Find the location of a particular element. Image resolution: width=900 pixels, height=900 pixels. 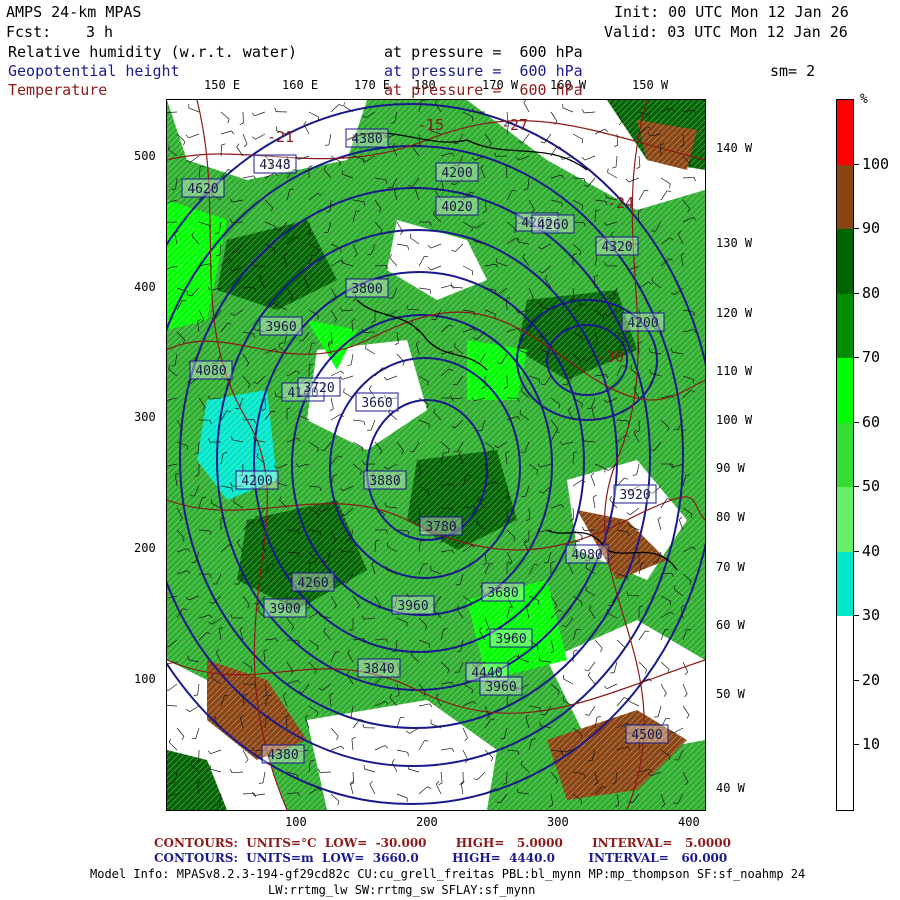

field-height-level: at pressure = 600 hPa is located at coordinates (483, 71).